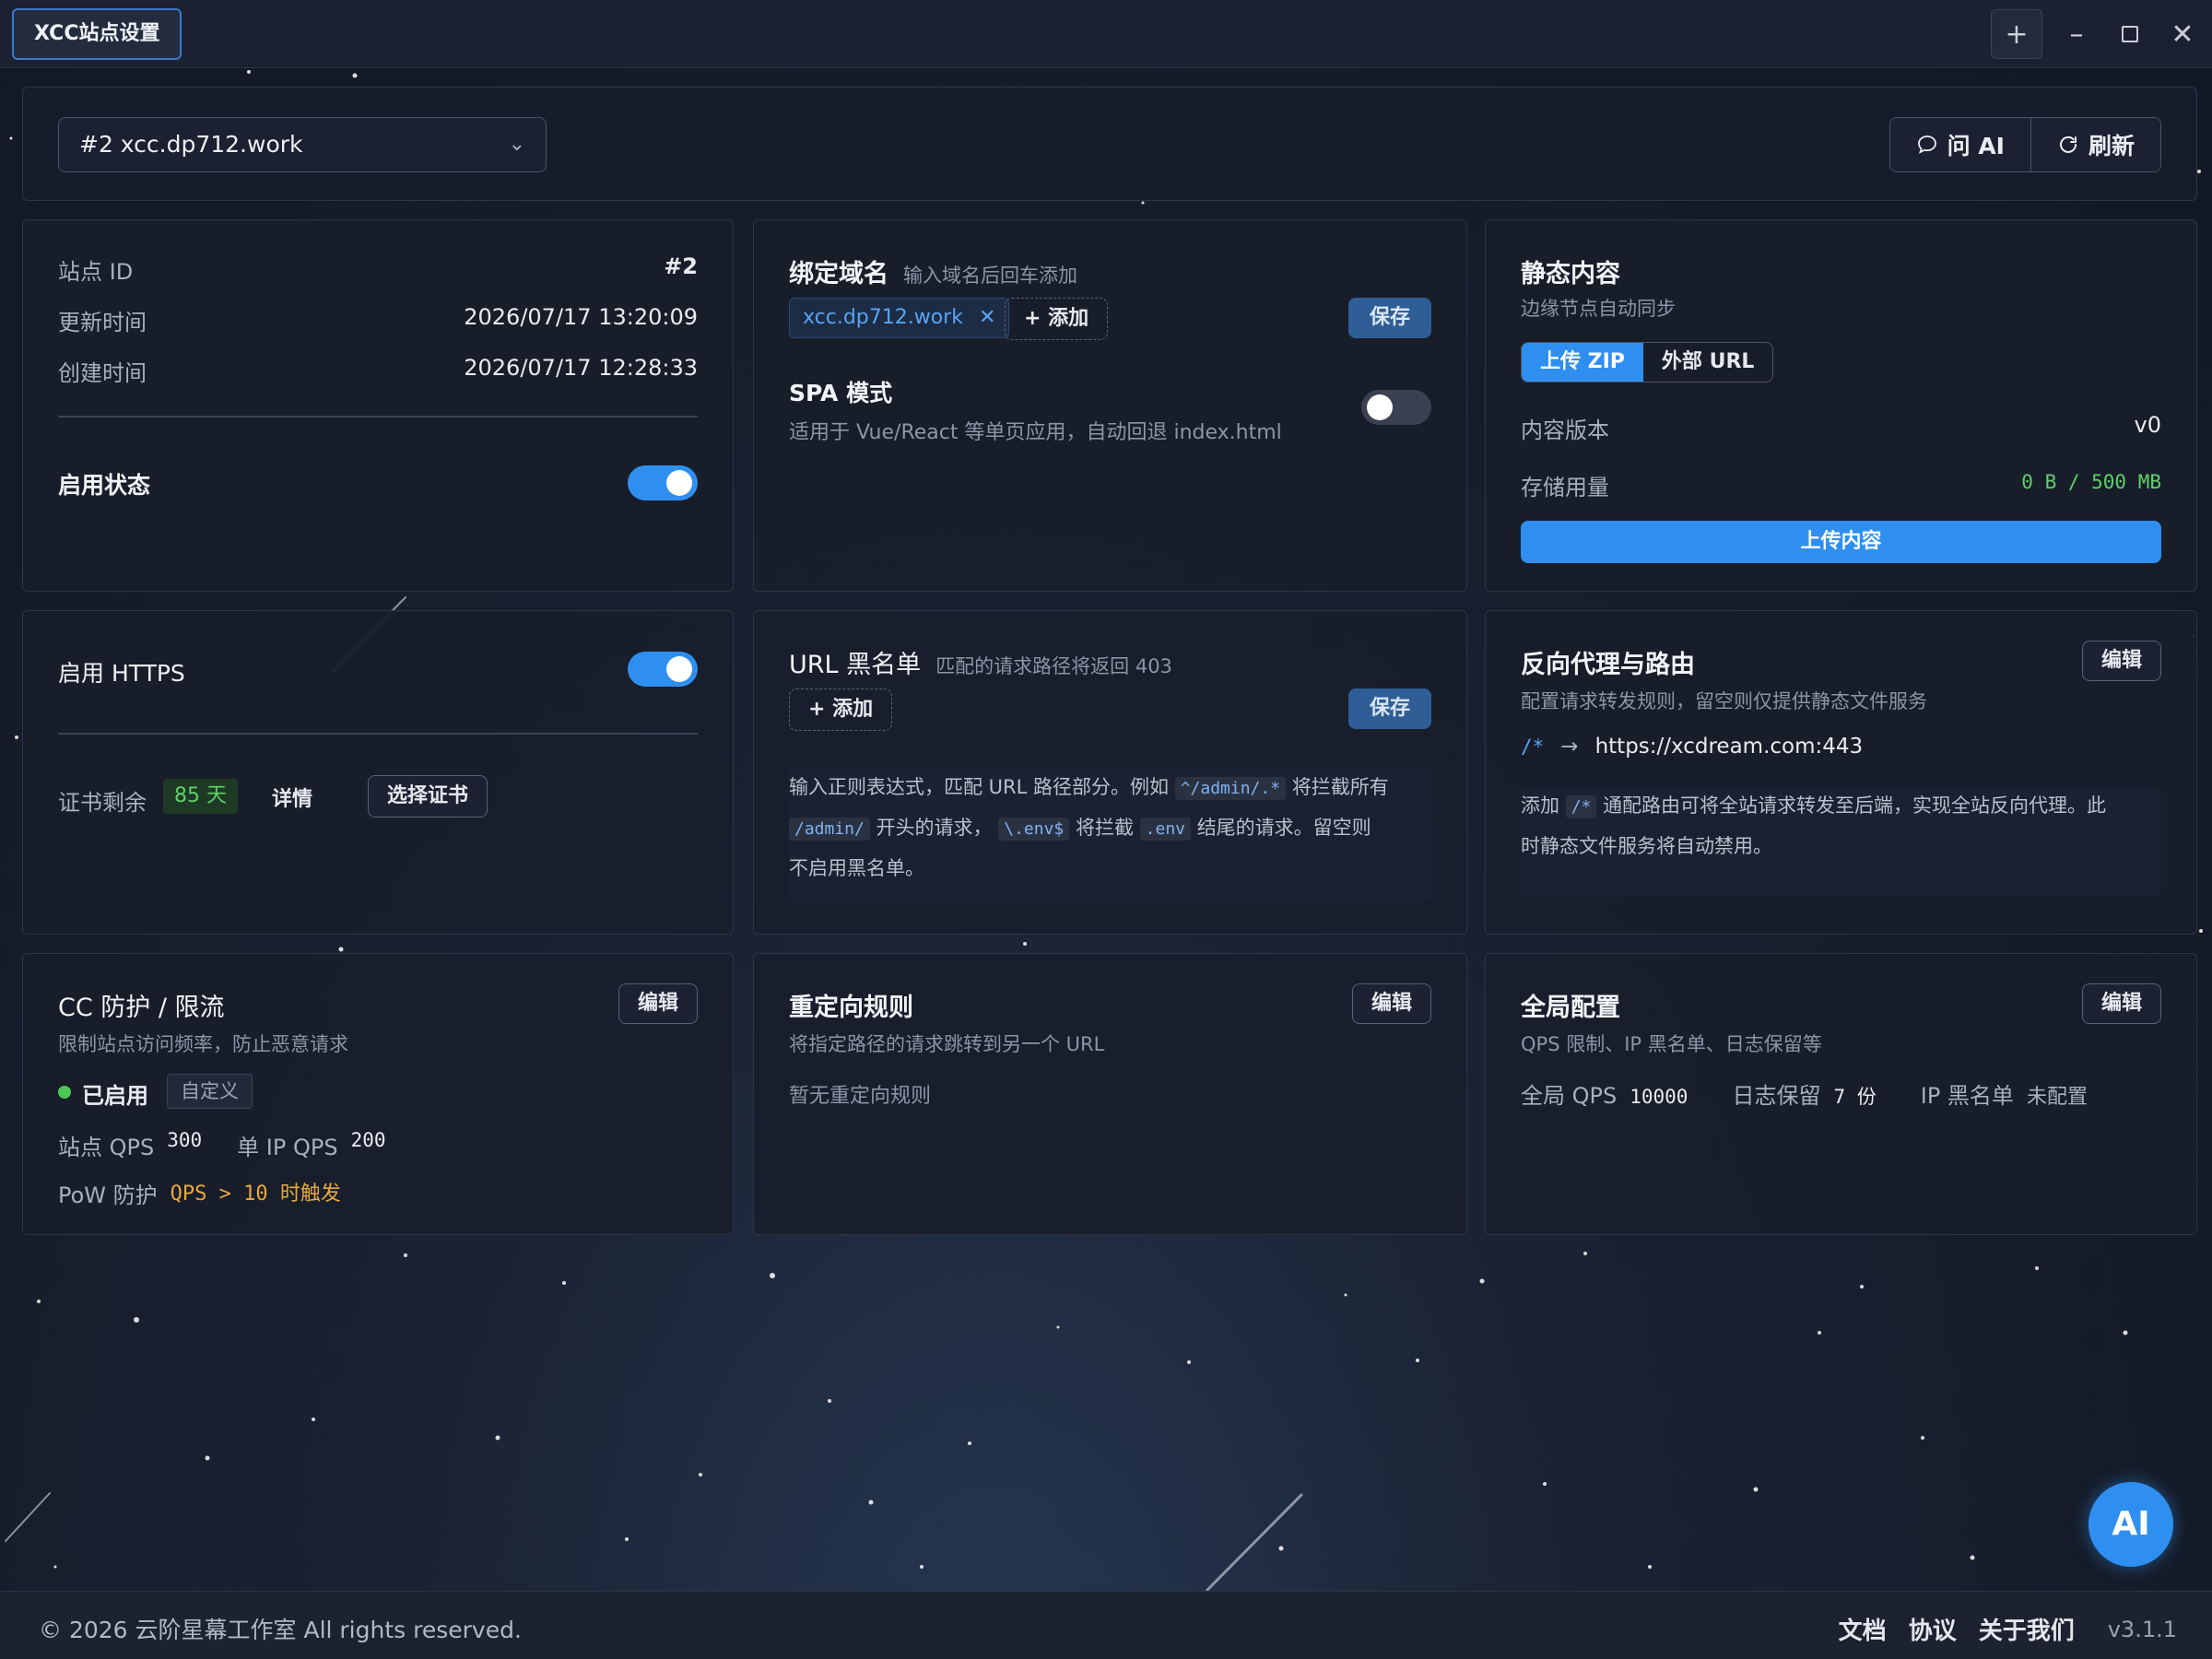 The image size is (2212, 1659). I want to click on tab-upload-zip: 上传 ZIP, so click(1582, 362).